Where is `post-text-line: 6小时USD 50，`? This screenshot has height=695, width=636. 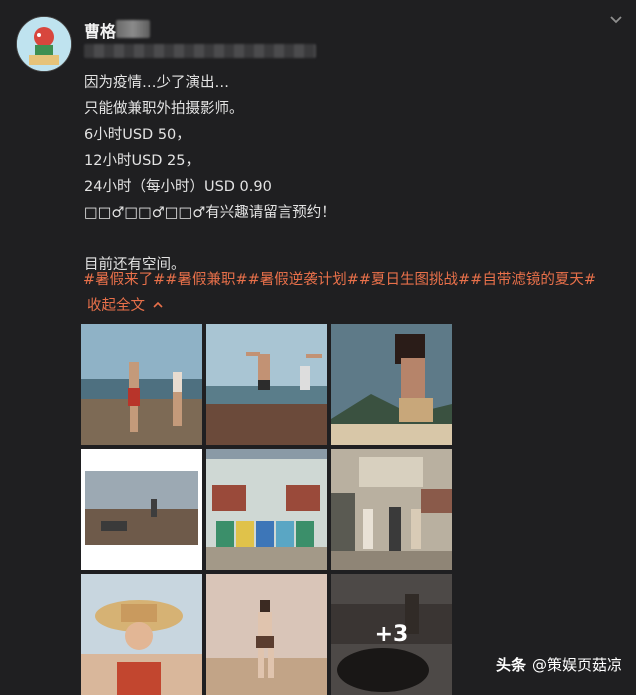 post-text-line: 6小时USD 50， is located at coordinates (137, 135).